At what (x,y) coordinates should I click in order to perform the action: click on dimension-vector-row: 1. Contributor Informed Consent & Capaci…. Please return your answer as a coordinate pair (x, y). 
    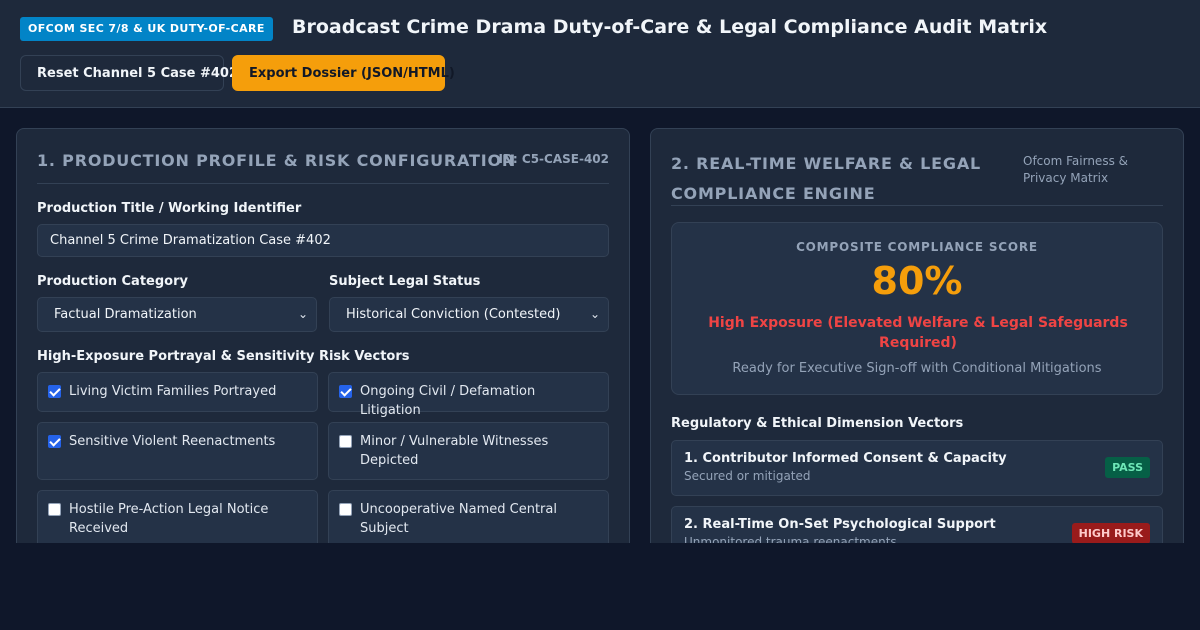
    Looking at the image, I should click on (917, 468).